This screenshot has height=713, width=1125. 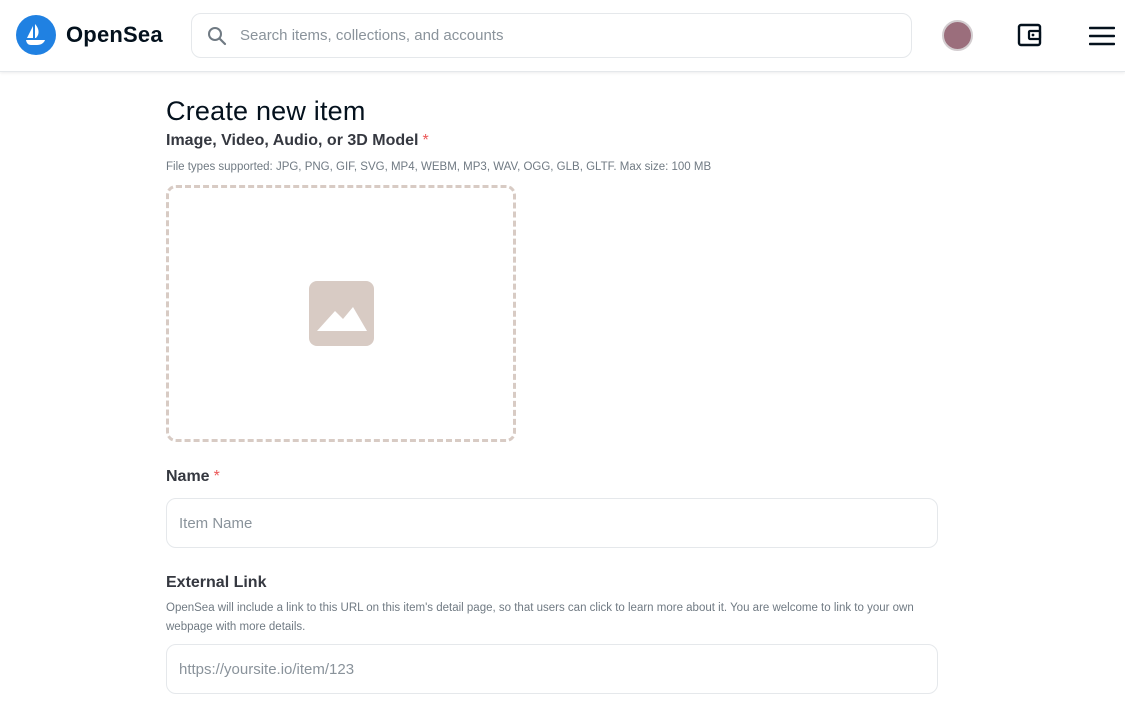 What do you see at coordinates (1030, 35) in the screenshot?
I see `wallet-icon` at bounding box center [1030, 35].